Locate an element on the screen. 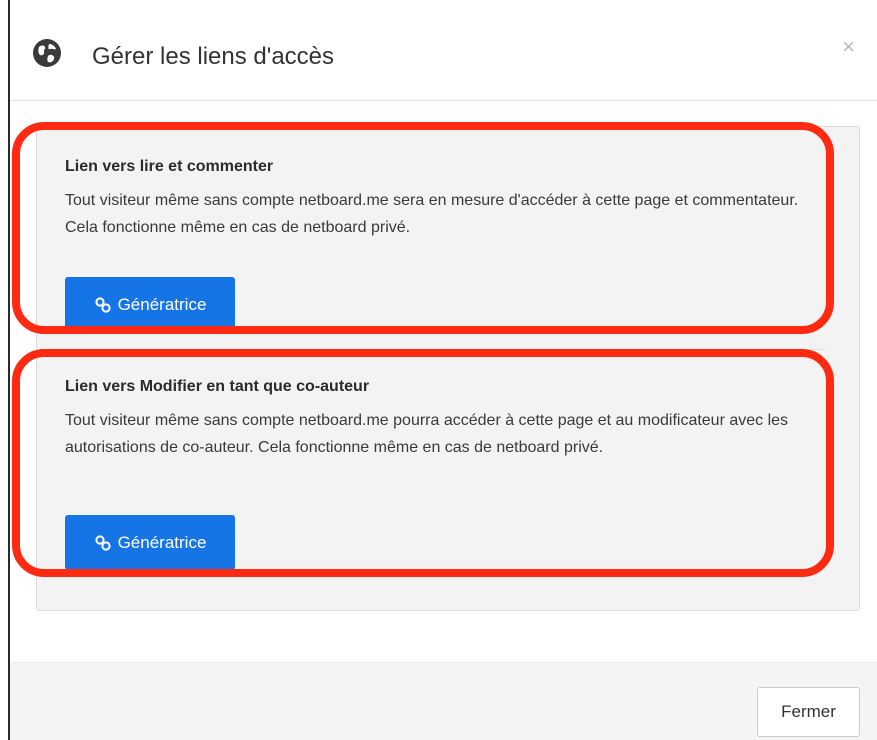 The image size is (877, 740). globe-icon is located at coordinates (47, 53).